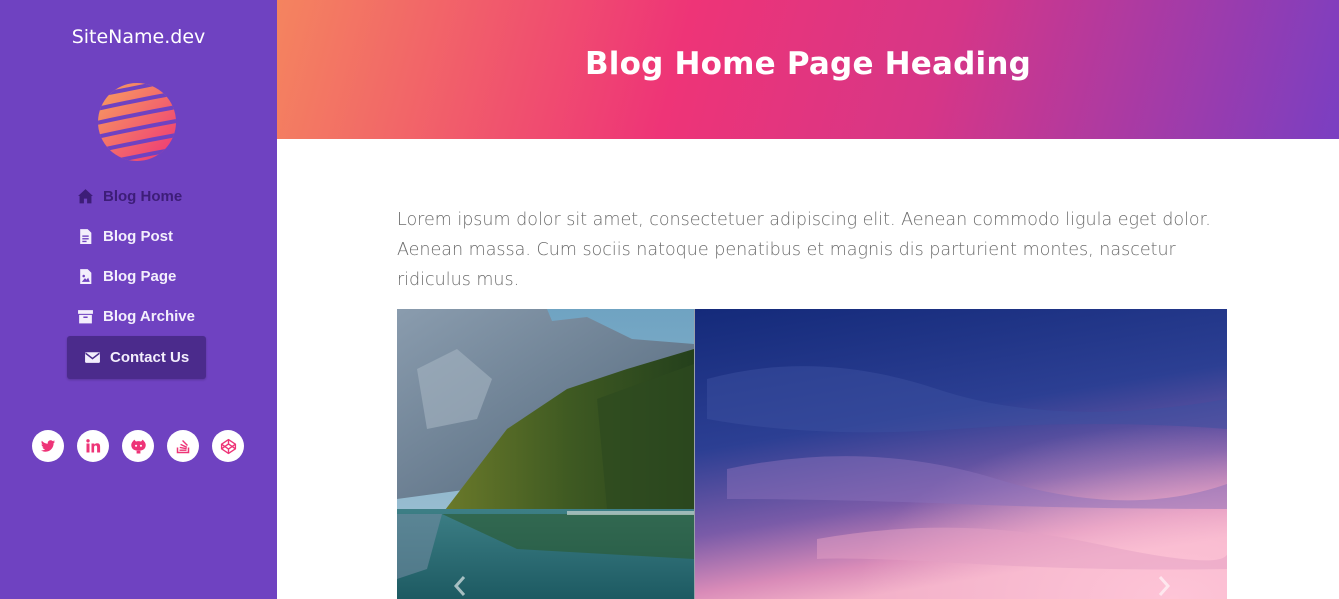  I want to click on codepen-link, so click(228, 446).